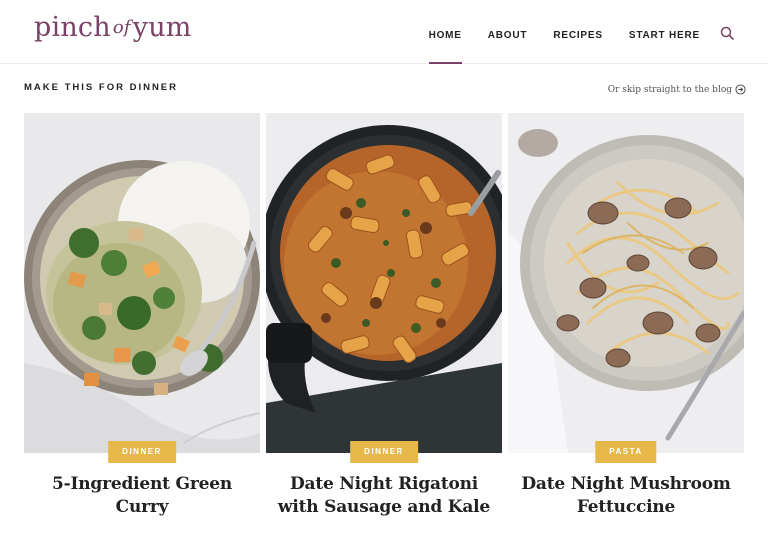  Describe the element at coordinates (740, 89) in the screenshot. I see `arrow-right-circle-icon` at that location.